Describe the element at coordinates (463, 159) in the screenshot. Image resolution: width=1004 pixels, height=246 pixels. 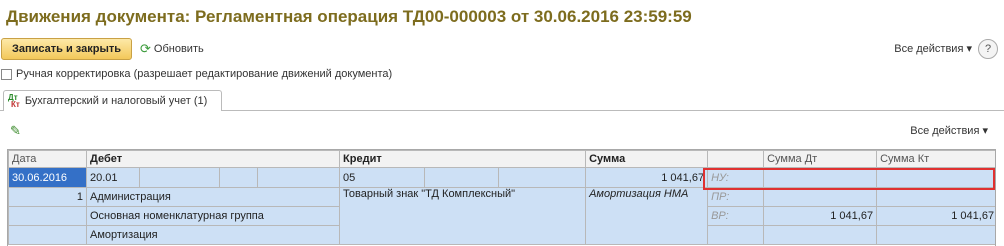
I see `col-credit: Кредит` at that location.